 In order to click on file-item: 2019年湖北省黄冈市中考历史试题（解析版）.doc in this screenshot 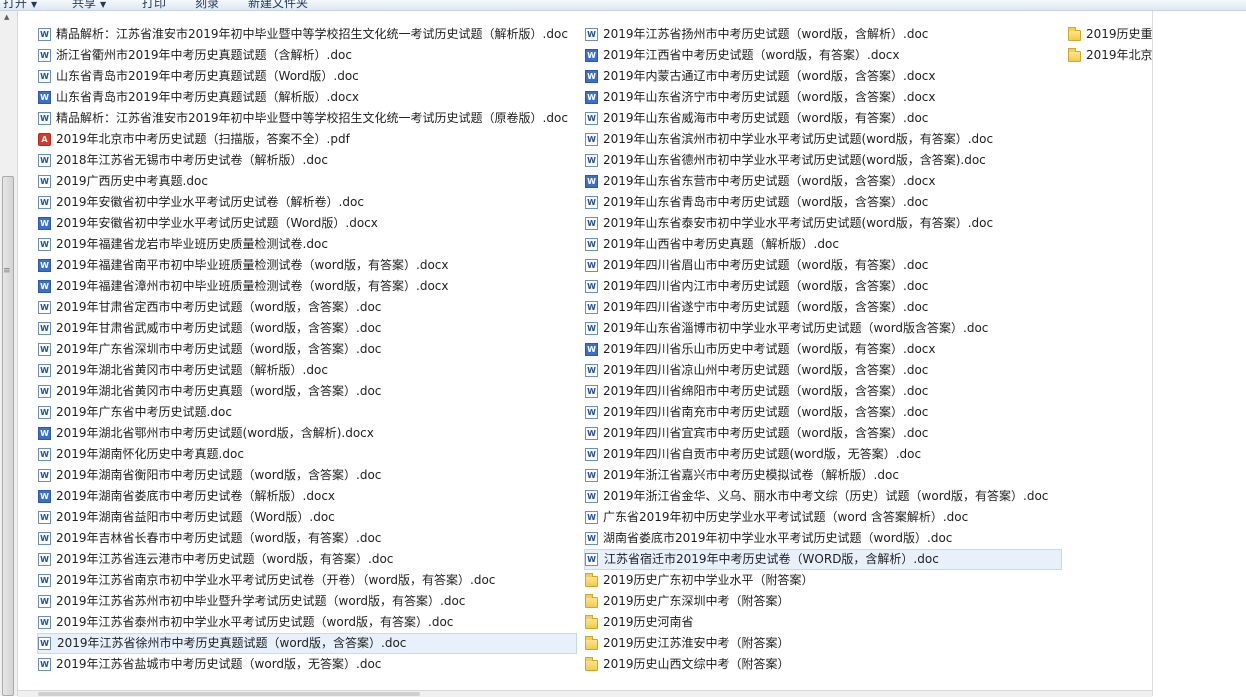, I will do `click(307, 370)`.